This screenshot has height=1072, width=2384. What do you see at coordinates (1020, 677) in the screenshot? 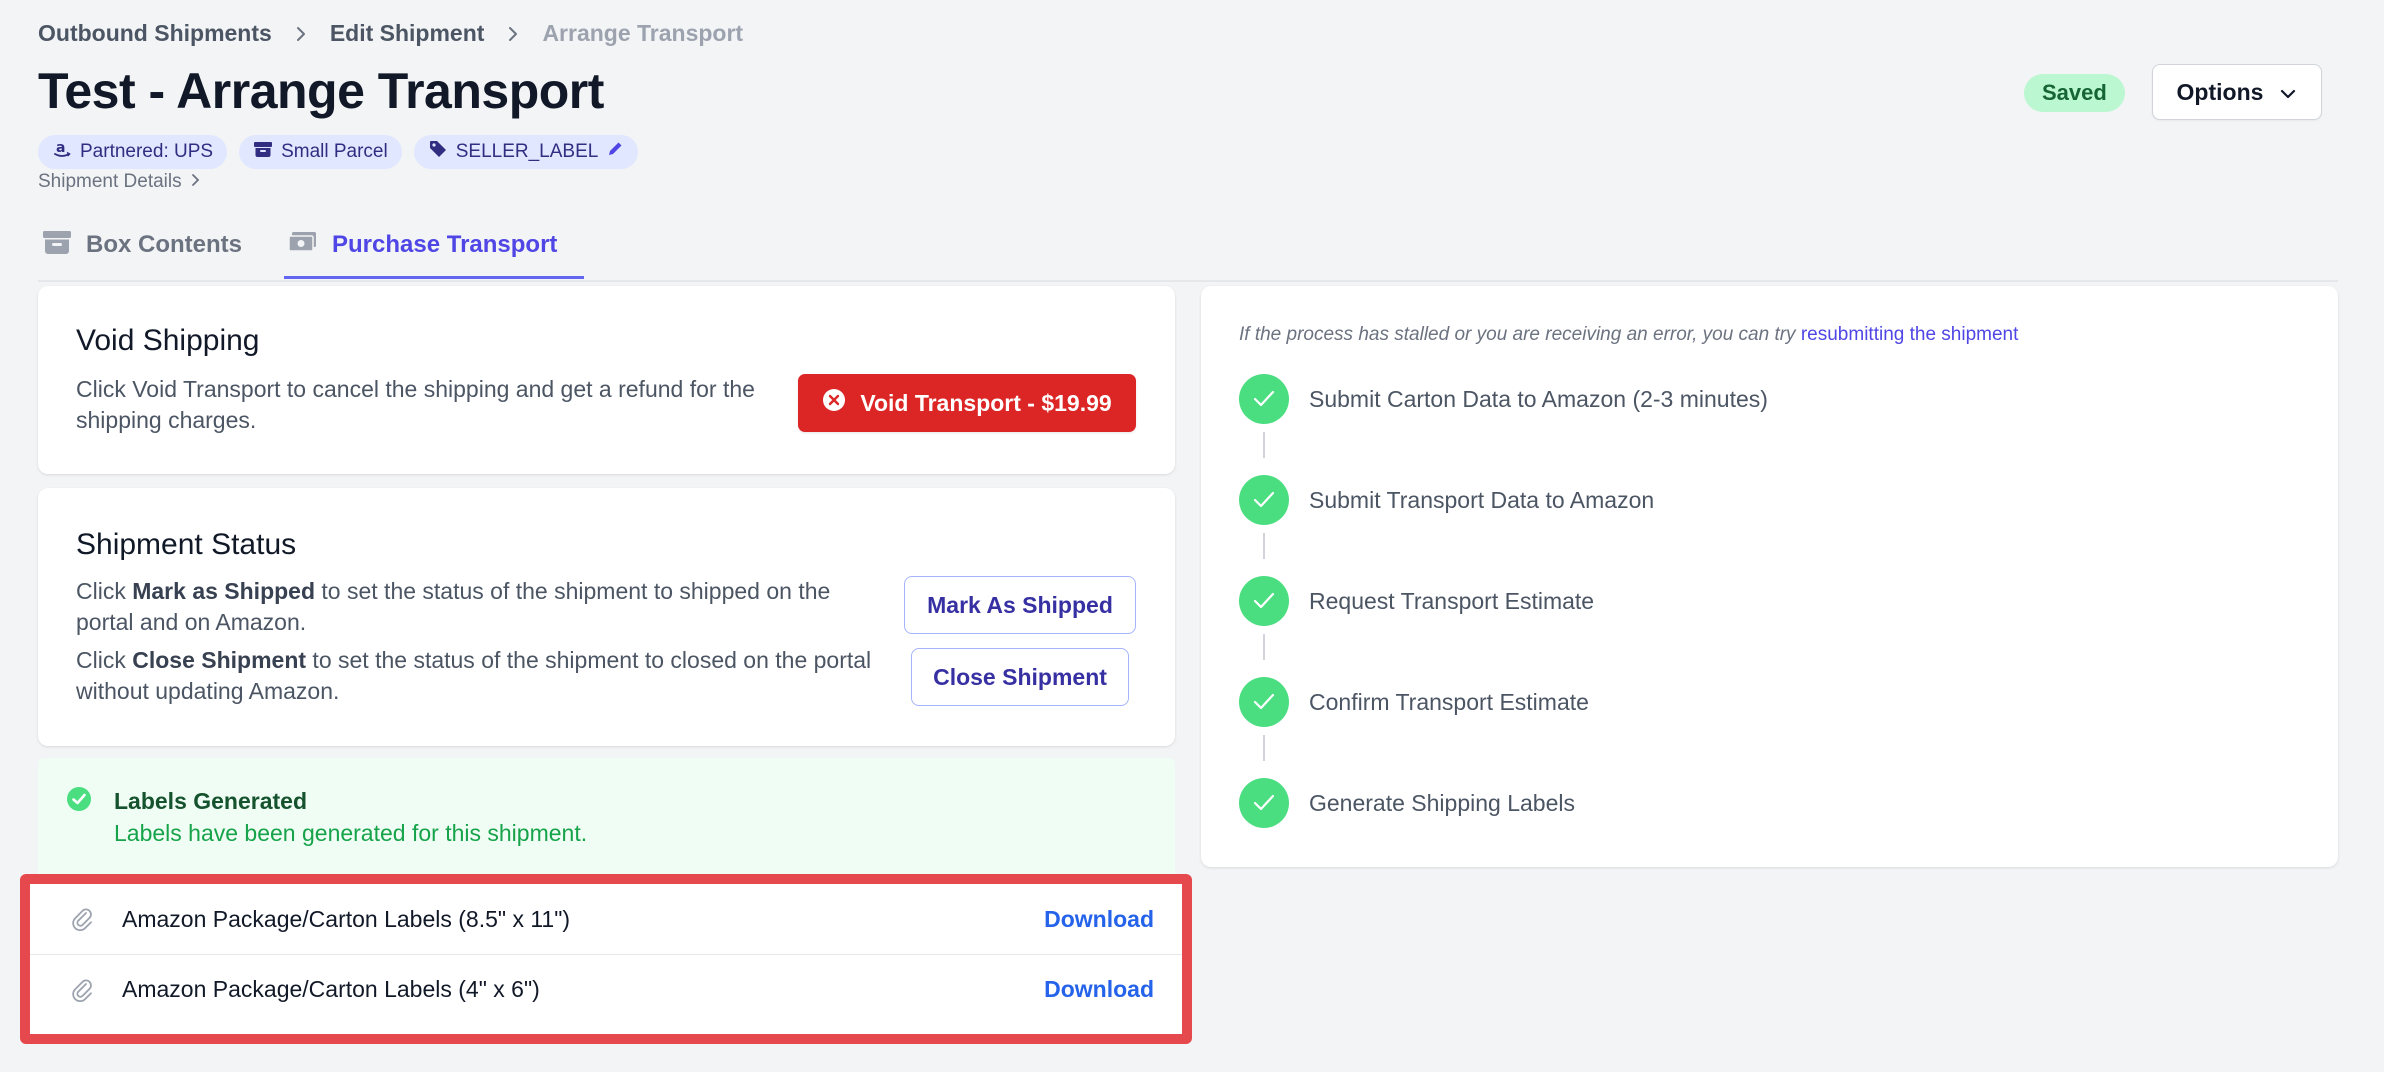
I see `close-shipment-button: Close Shipment` at bounding box center [1020, 677].